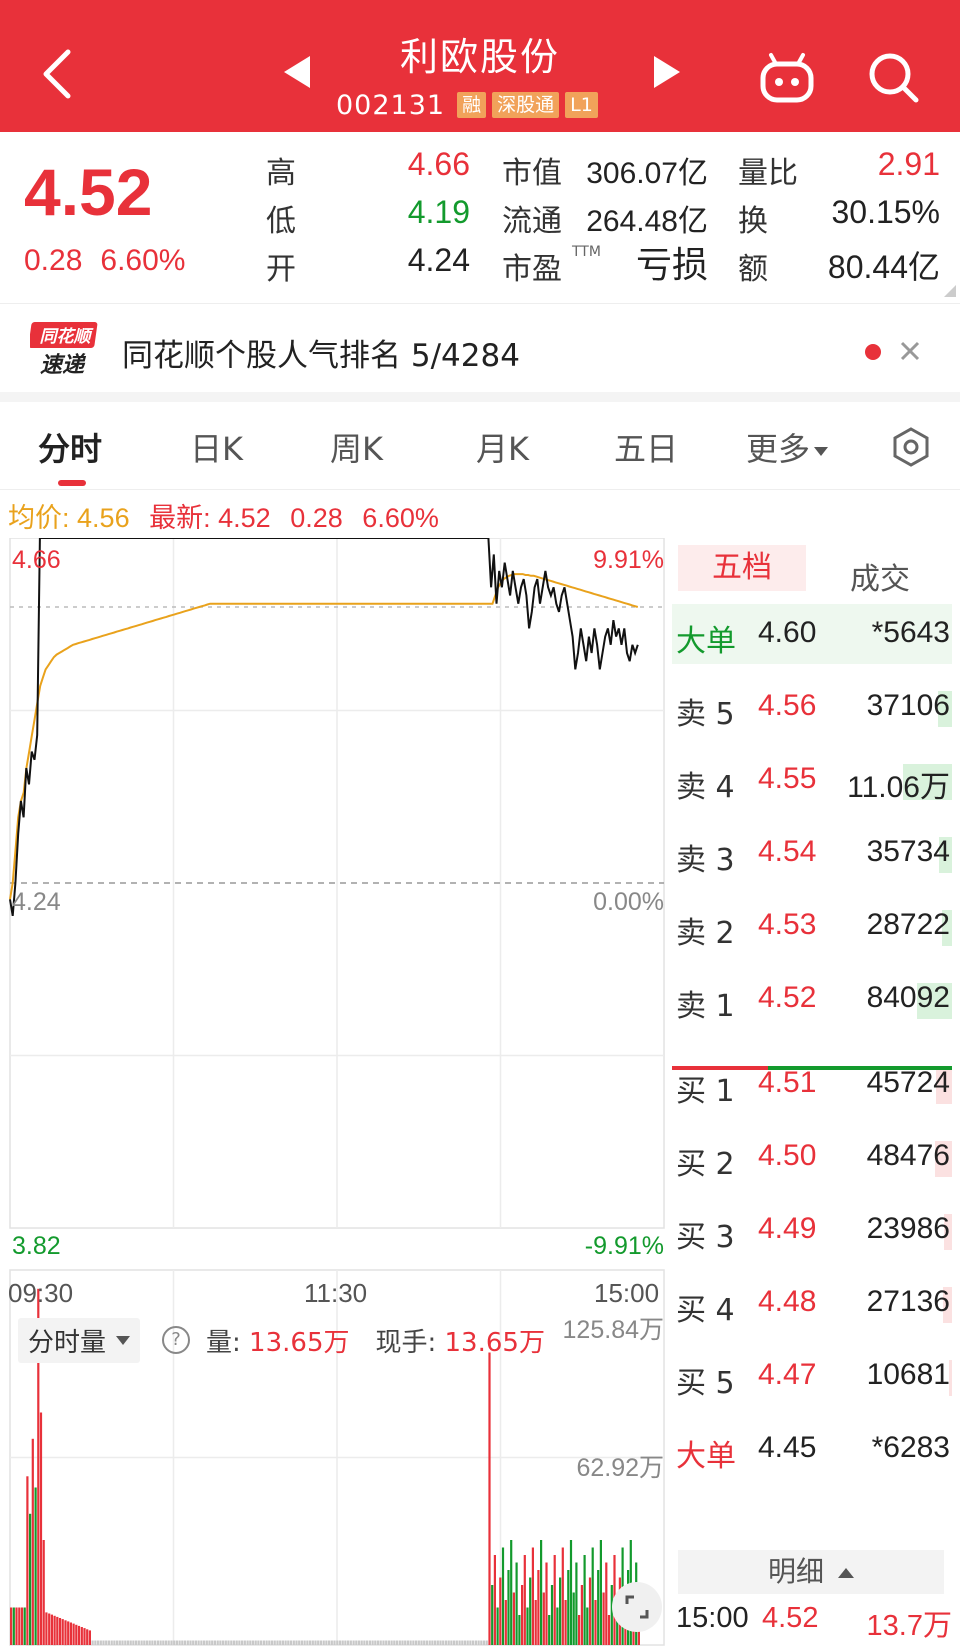 The height and width of the screenshot is (1649, 960). Describe the element at coordinates (908, 997) in the screenshot. I see `level-qty: 84092` at that location.